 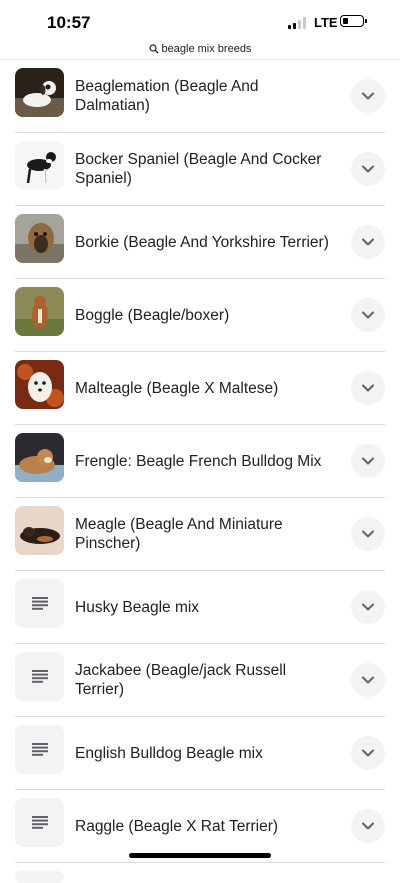 I want to click on list-item-label: Borkie (Beagle And Yorkshire Terrier), so click(x=202, y=242).